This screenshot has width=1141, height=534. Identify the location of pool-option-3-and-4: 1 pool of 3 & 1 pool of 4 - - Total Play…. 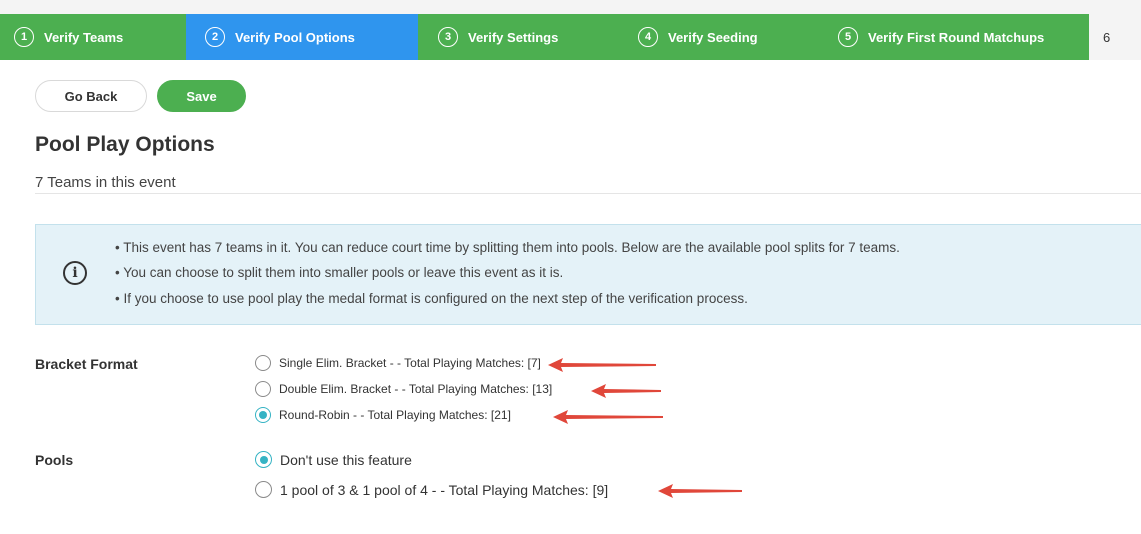
(431, 489).